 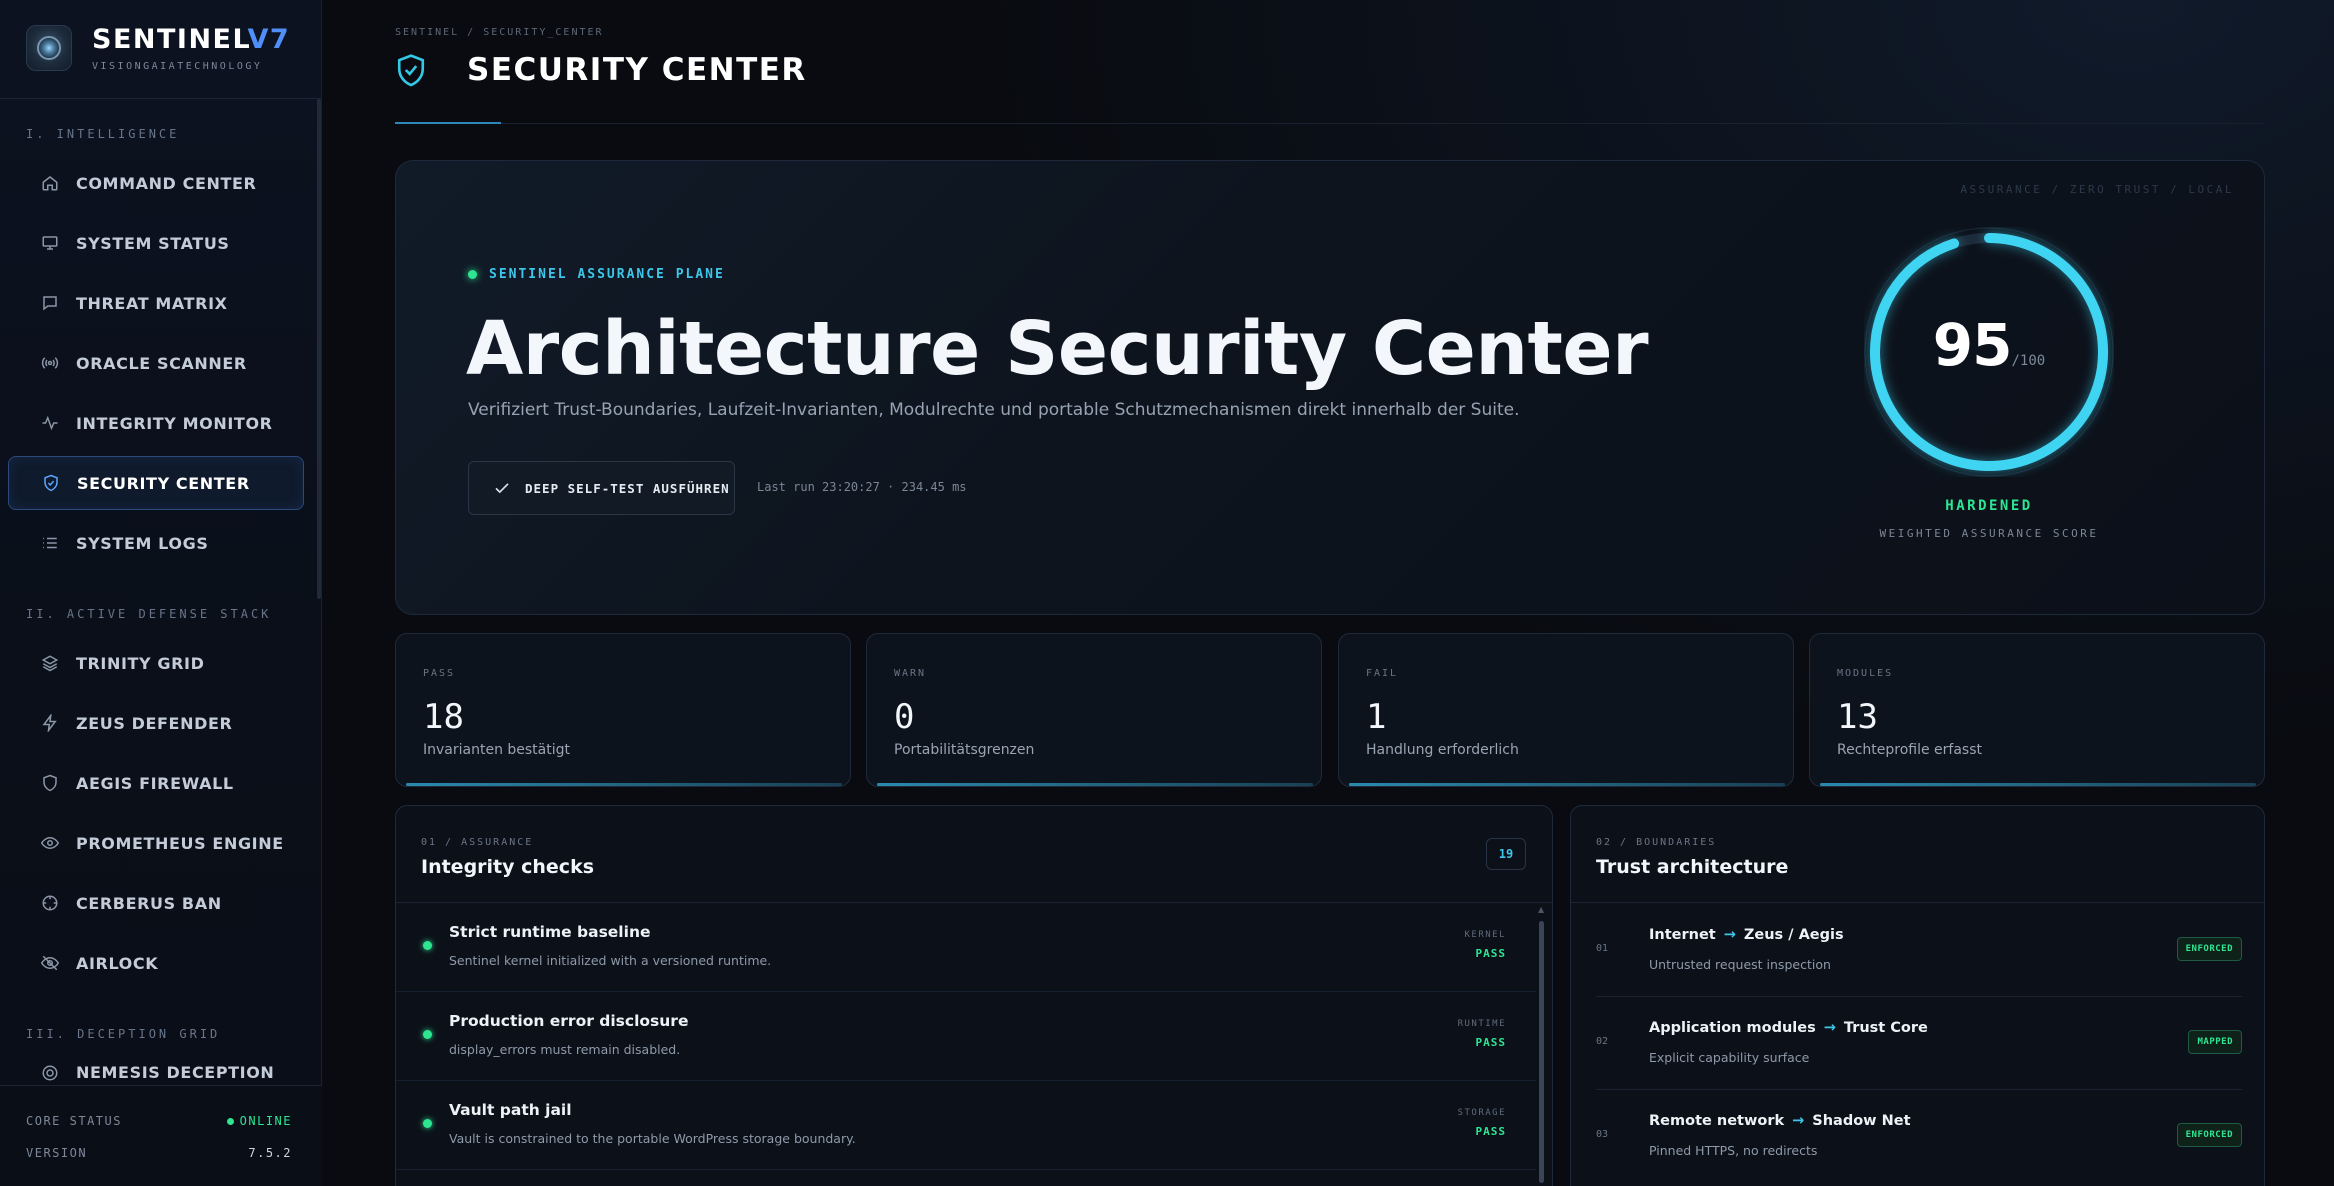 What do you see at coordinates (1382, 673) in the screenshot?
I see `stat-label: FAIL` at bounding box center [1382, 673].